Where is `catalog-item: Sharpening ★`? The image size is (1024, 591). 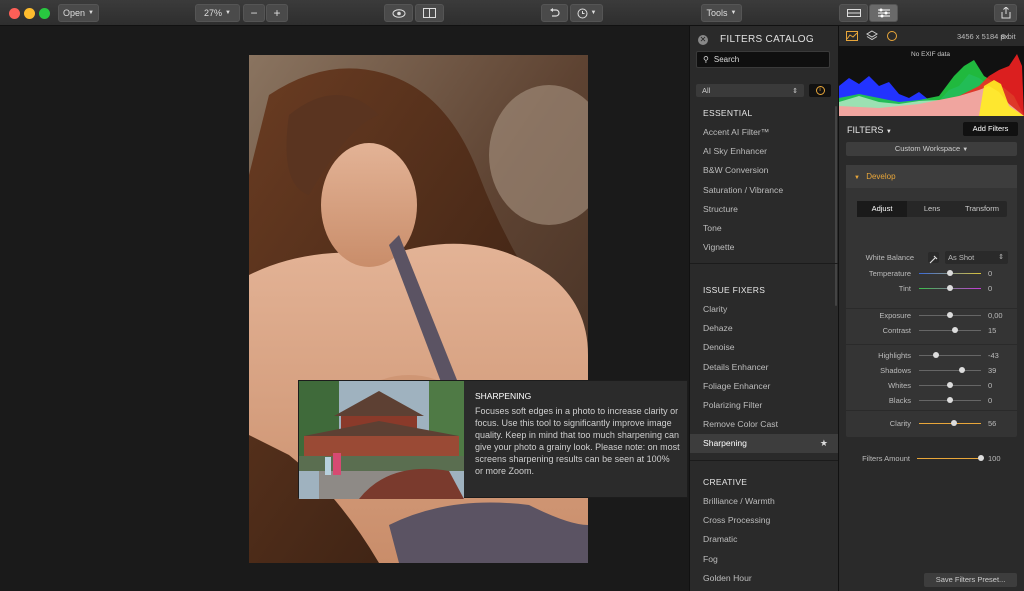
catalog-item: Sharpening ★ is located at coordinates (764, 444).